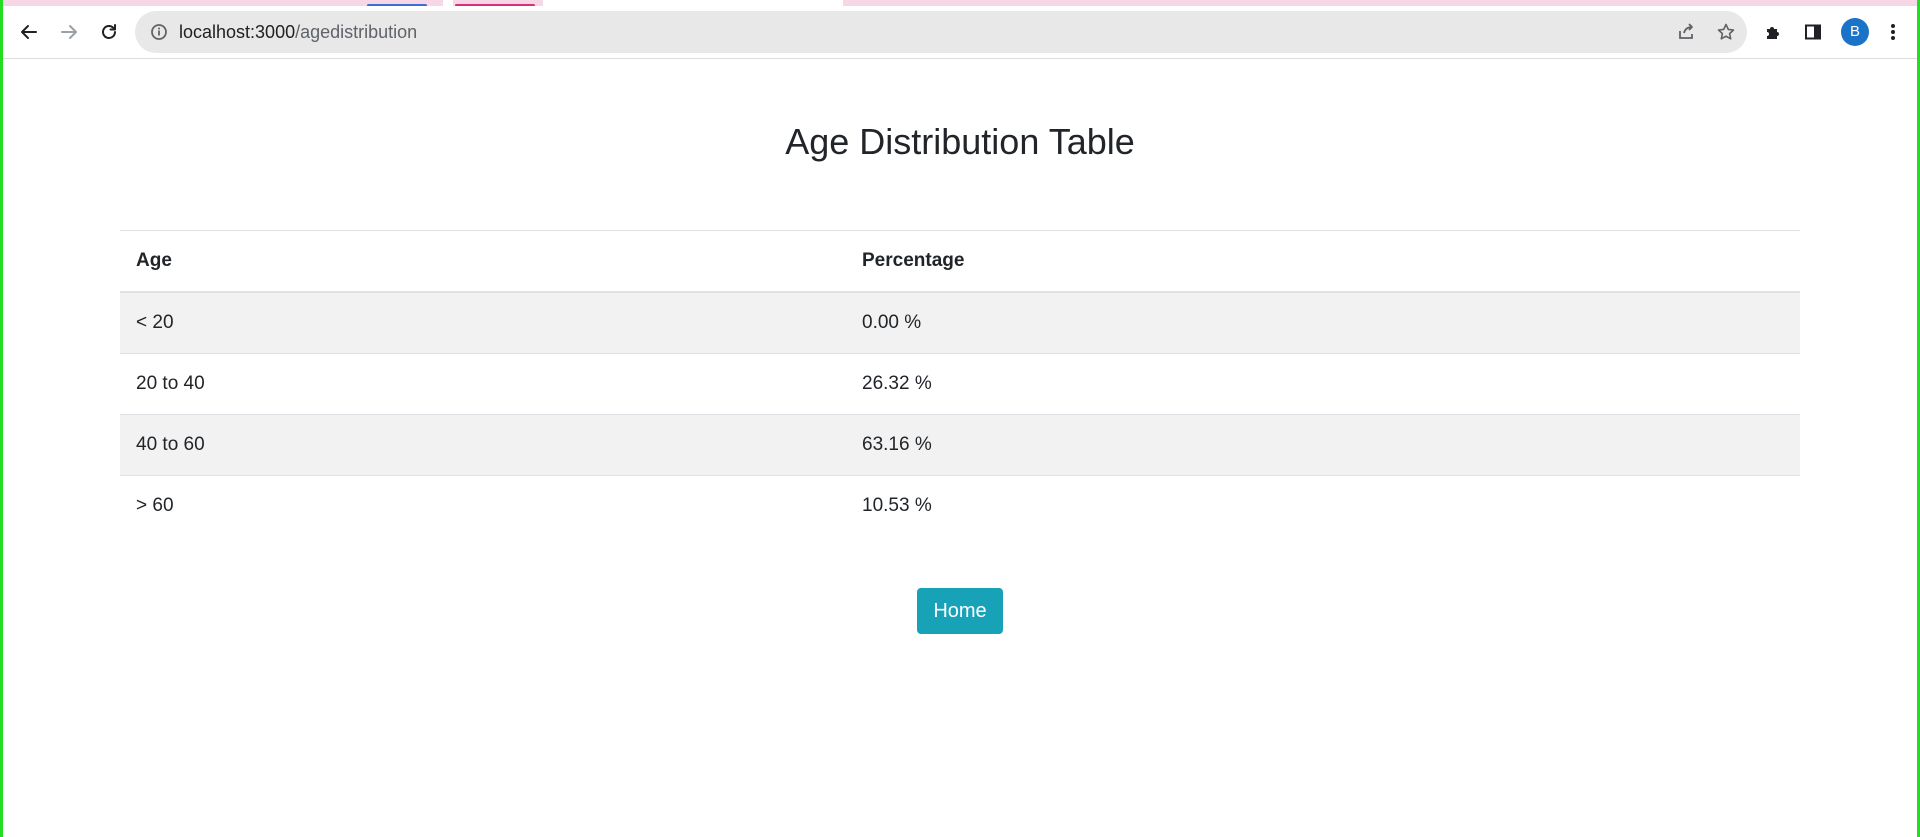  I want to click on home-button: Home, so click(960, 611).